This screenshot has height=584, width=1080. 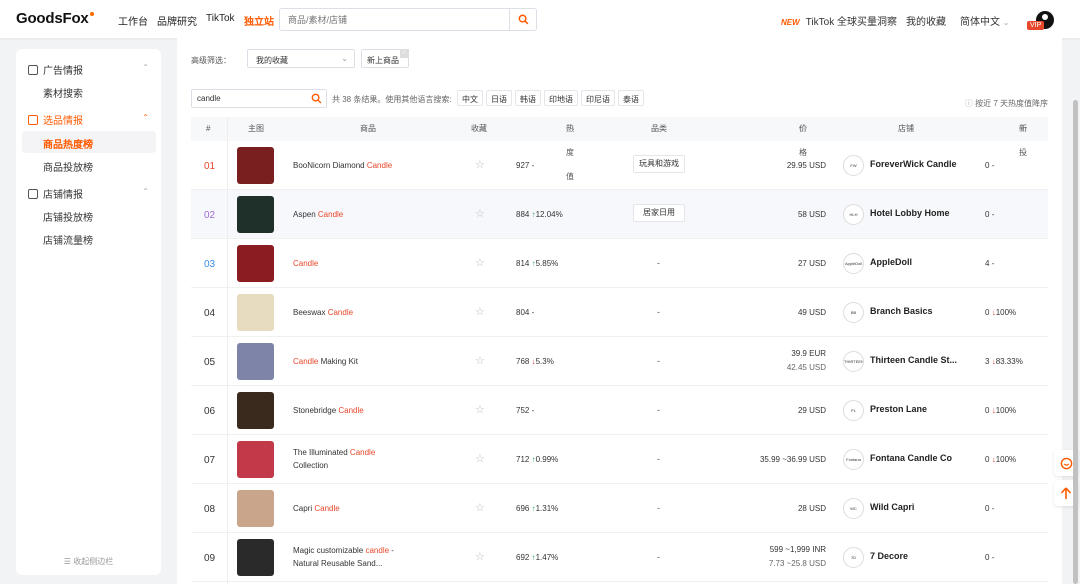 What do you see at coordinates (537, 557) in the screenshot?
I see `heat-value: 692 ↑1.47%` at bounding box center [537, 557].